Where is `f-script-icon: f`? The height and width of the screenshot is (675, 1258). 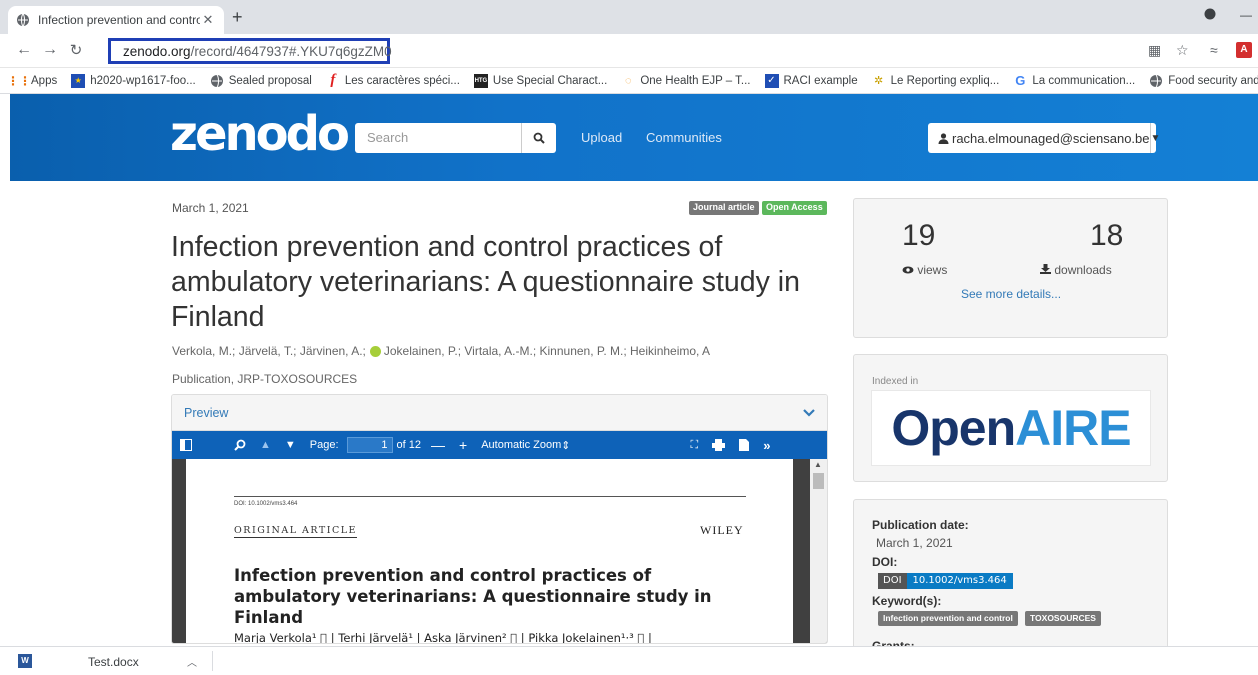 f-script-icon: f is located at coordinates (333, 80).